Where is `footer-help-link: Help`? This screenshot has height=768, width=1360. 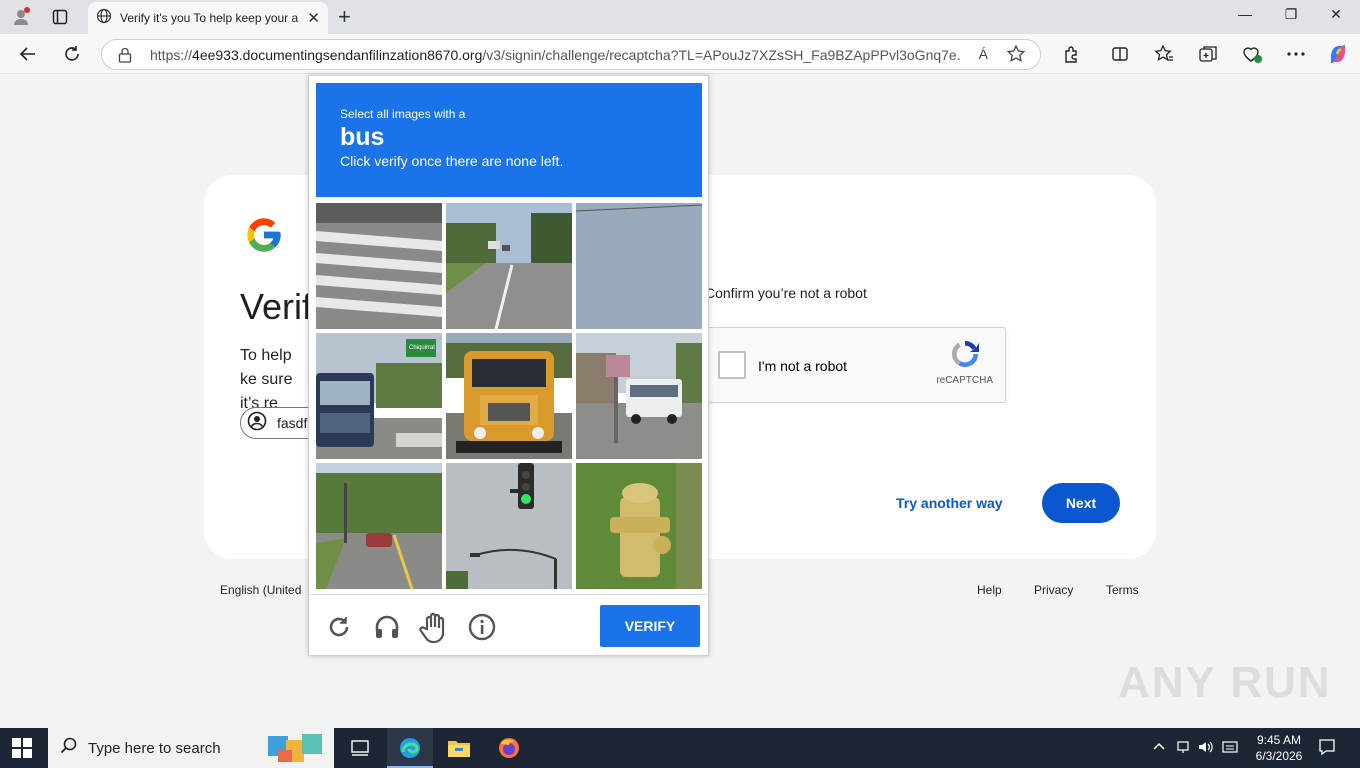 footer-help-link: Help is located at coordinates (989, 590).